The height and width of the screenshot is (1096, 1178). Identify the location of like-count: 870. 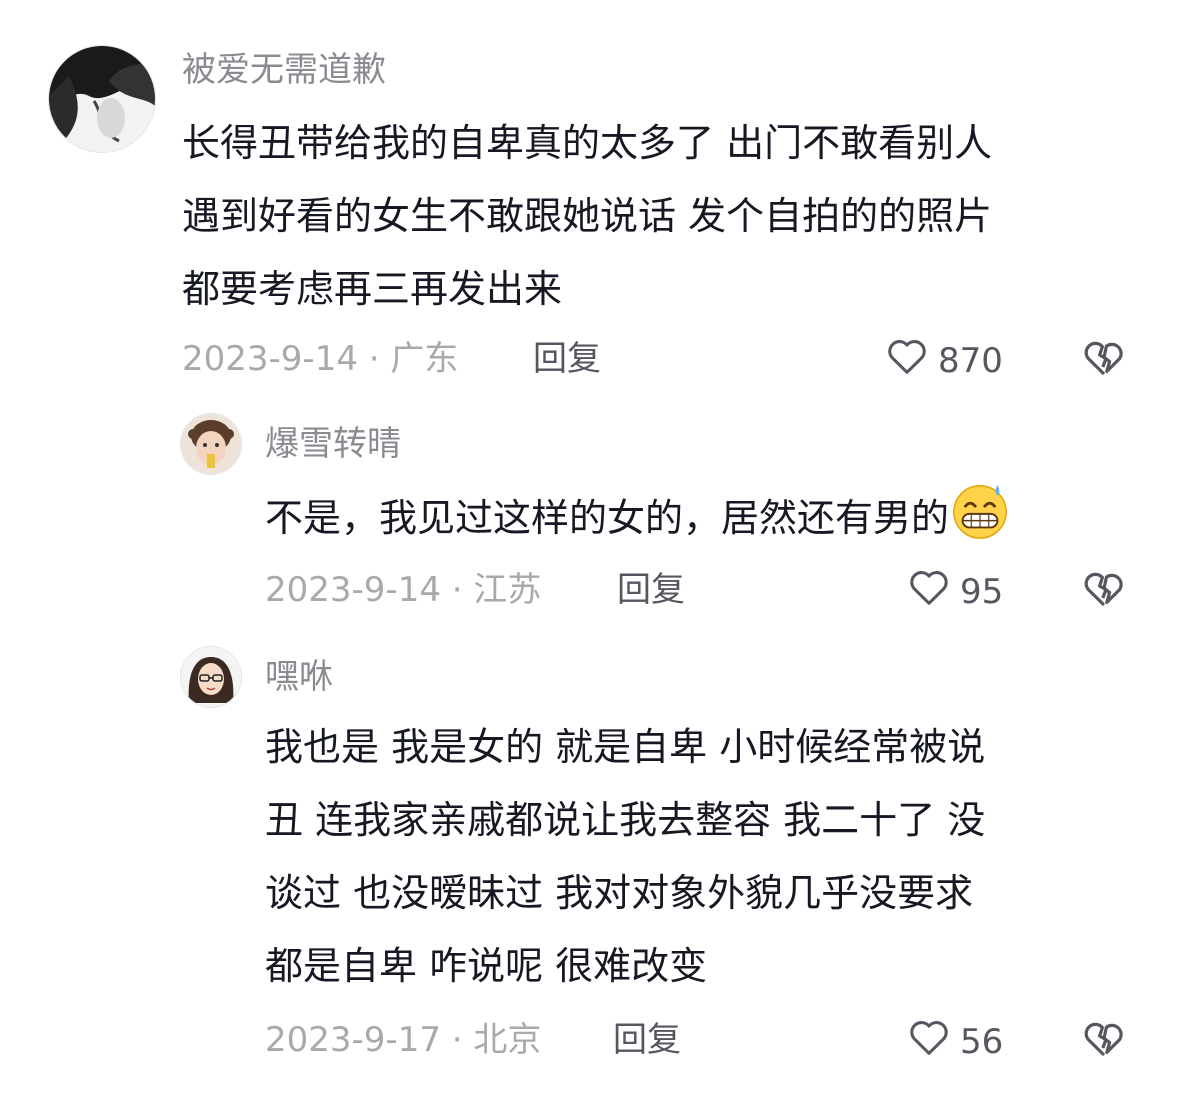
(970, 360).